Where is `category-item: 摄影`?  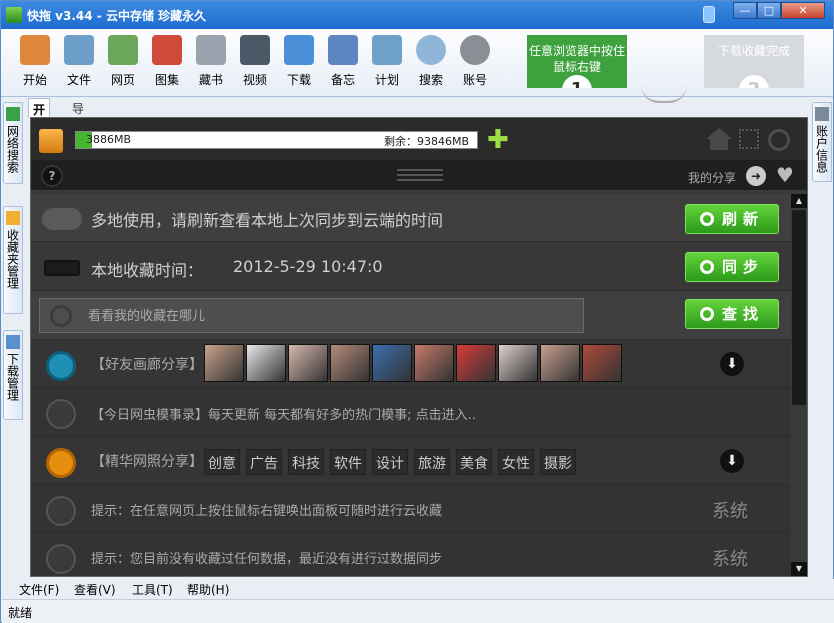 category-item: 摄影 is located at coordinates (558, 462).